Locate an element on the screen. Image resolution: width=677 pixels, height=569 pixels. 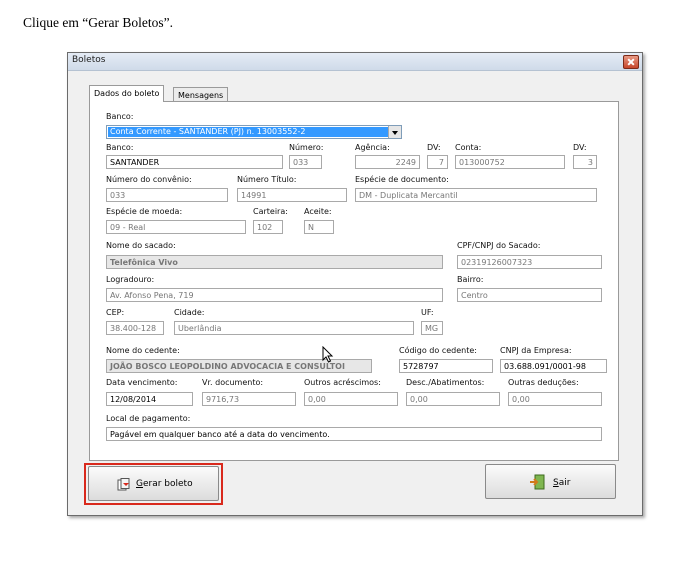
outras-deducoes-label: Outras deduções: is located at coordinates (543, 382).